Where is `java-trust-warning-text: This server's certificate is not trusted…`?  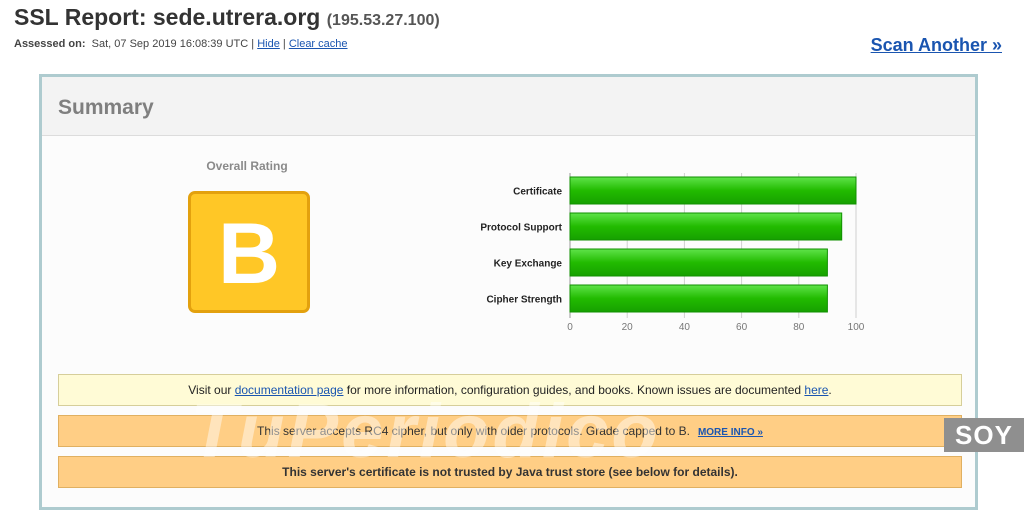
java-trust-warning-text: This server's certificate is not trusted… is located at coordinates (510, 472).